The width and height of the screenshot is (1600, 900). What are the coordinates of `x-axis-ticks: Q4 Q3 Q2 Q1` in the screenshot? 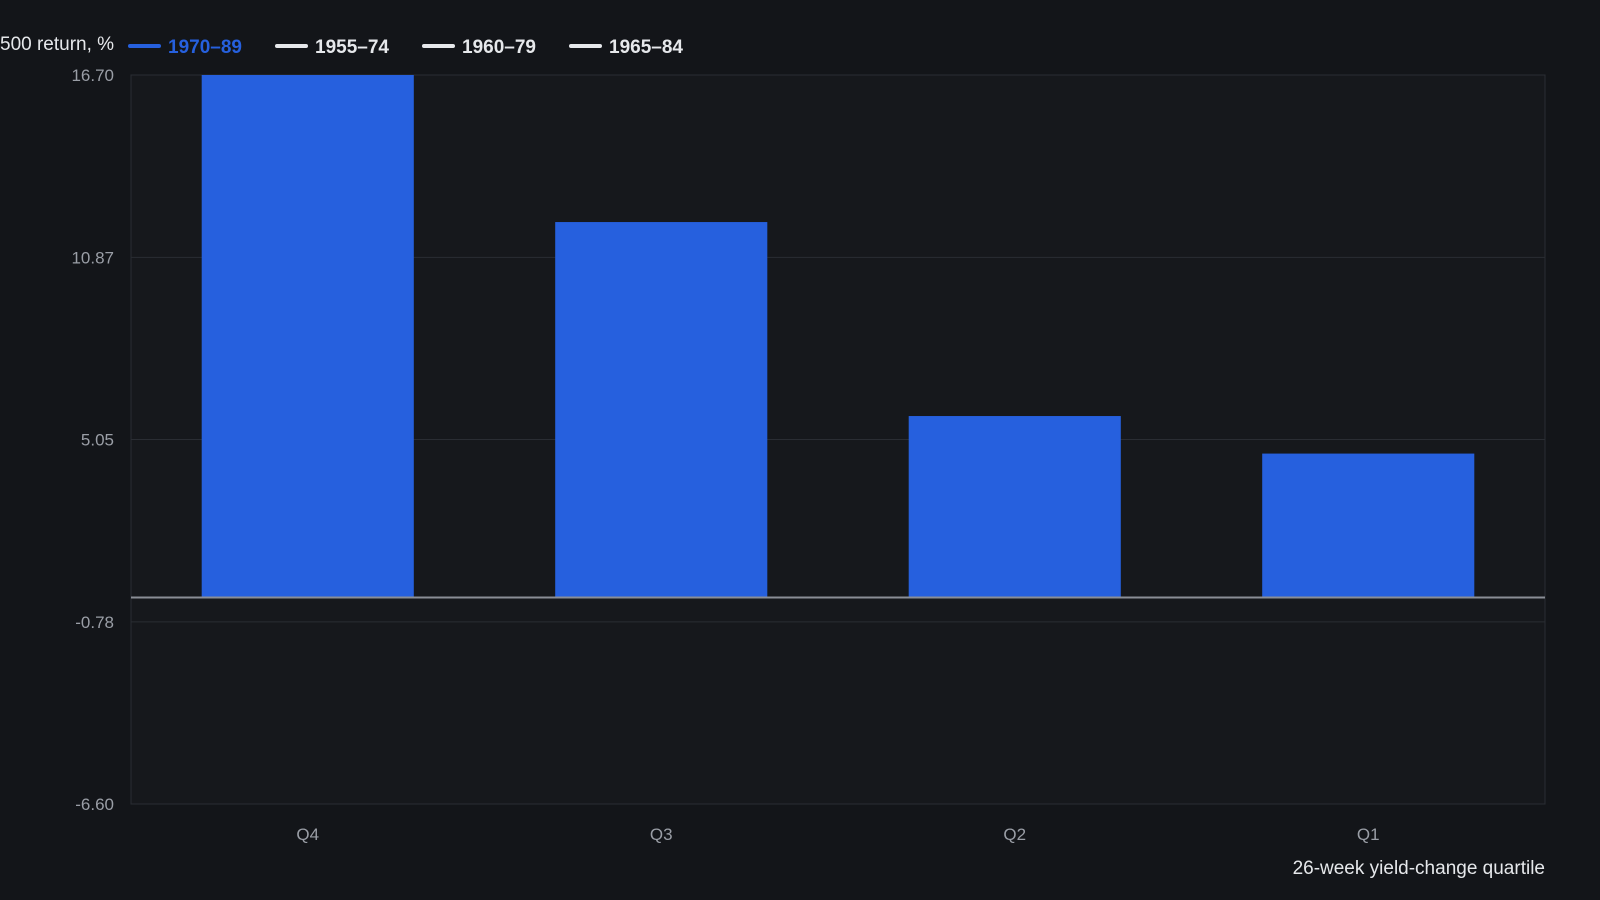 It's located at (837, 834).